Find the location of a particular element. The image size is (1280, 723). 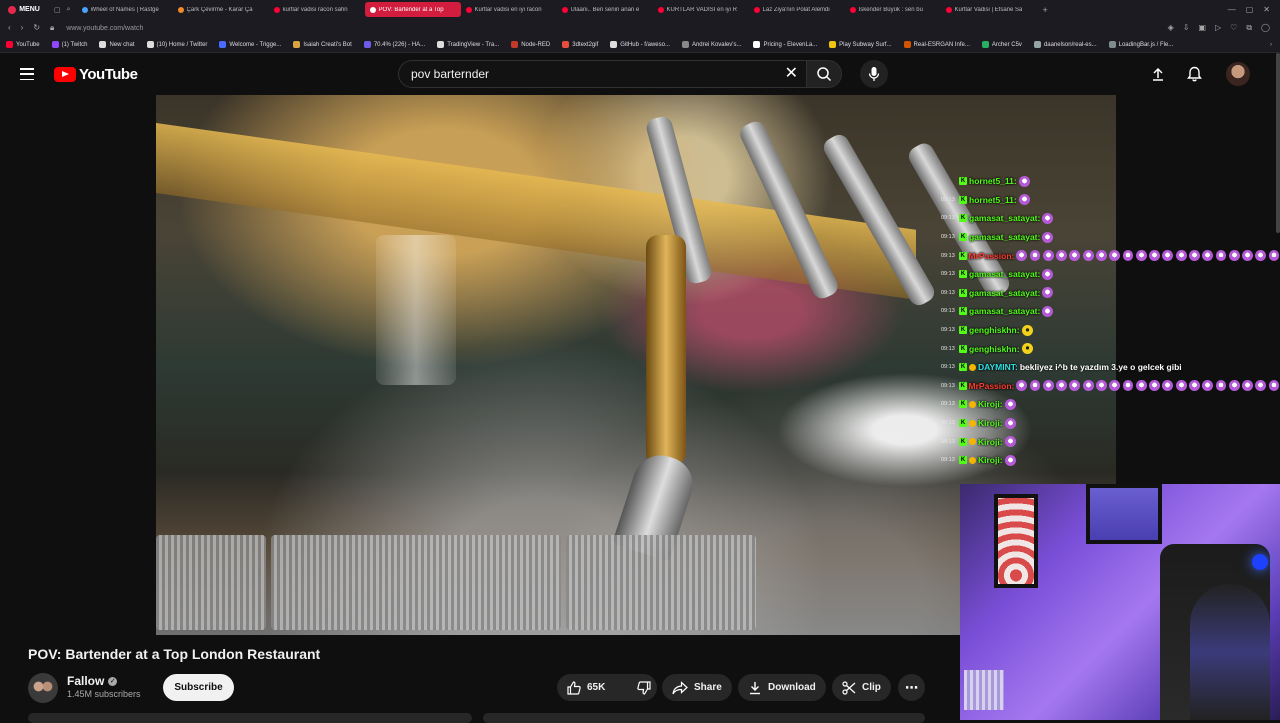

channel-avatar is located at coordinates (43, 688).